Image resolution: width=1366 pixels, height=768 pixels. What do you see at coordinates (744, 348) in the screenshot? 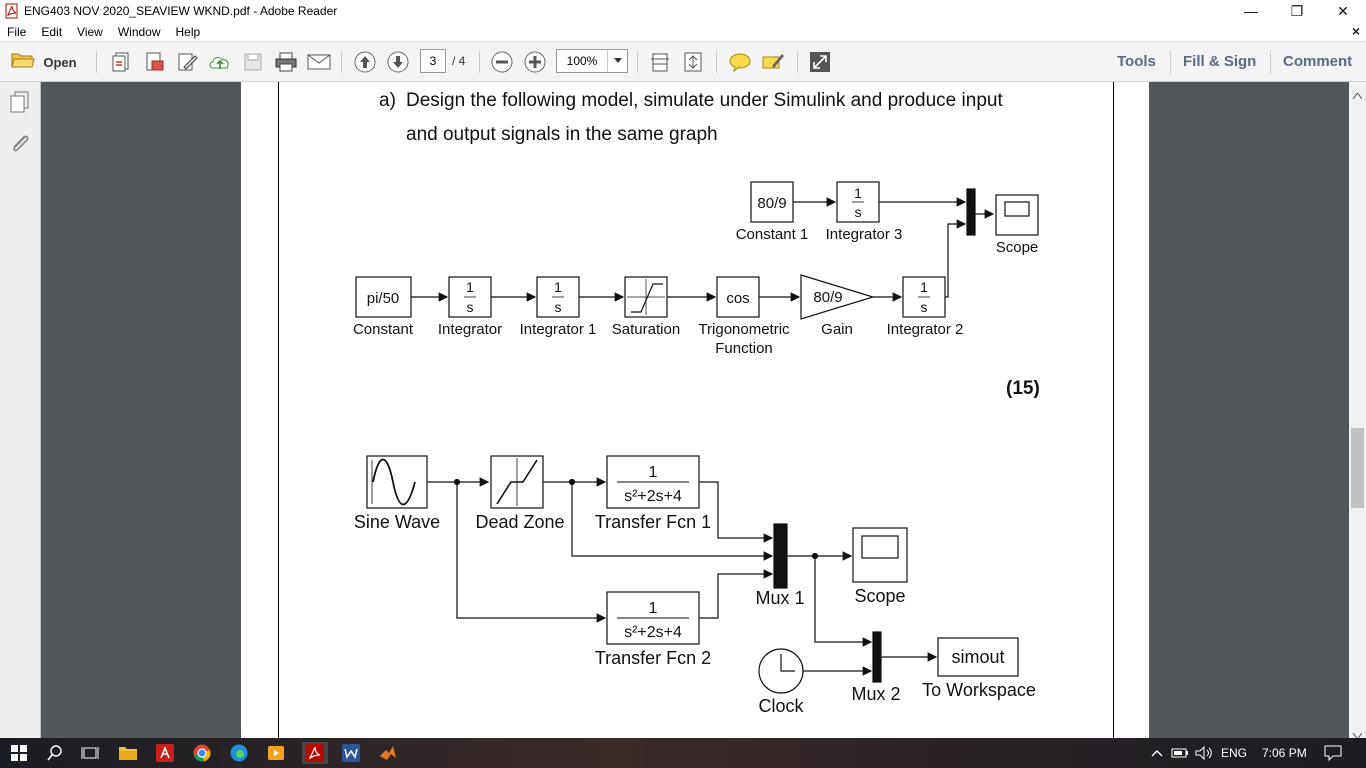
I see `trig-label-2: Function` at bounding box center [744, 348].